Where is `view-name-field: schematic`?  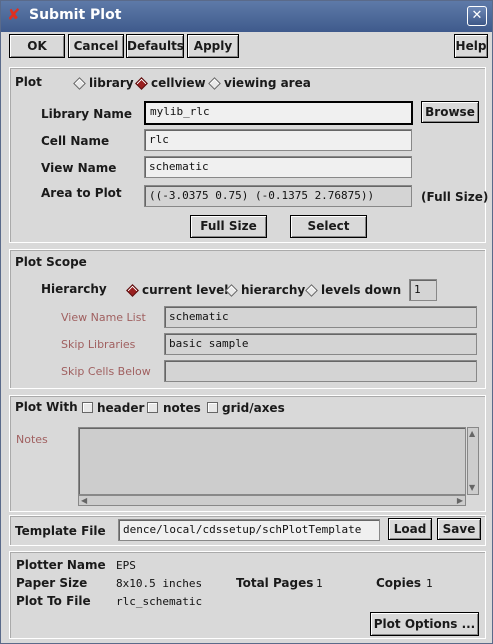 view-name-field: schematic is located at coordinates (278, 167).